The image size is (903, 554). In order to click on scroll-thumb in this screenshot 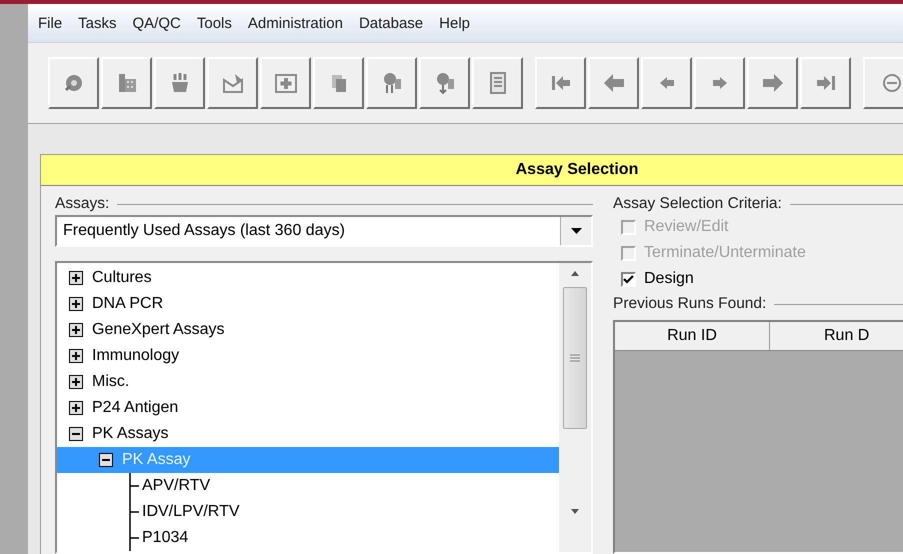, I will do `click(575, 358)`.